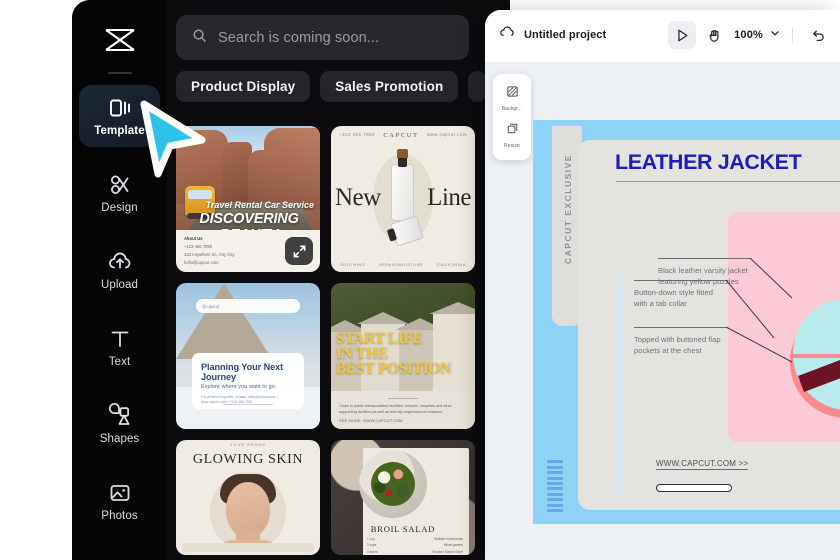 This screenshot has width=840, height=560. I want to click on text-icon, so click(120, 339).